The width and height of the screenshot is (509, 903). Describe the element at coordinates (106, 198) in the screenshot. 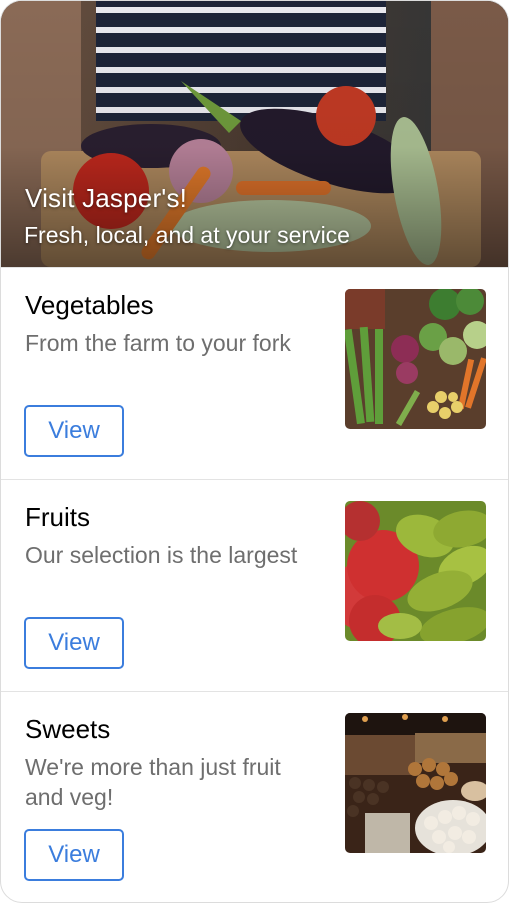

I see `hero-title: Visit Jasper's!` at that location.